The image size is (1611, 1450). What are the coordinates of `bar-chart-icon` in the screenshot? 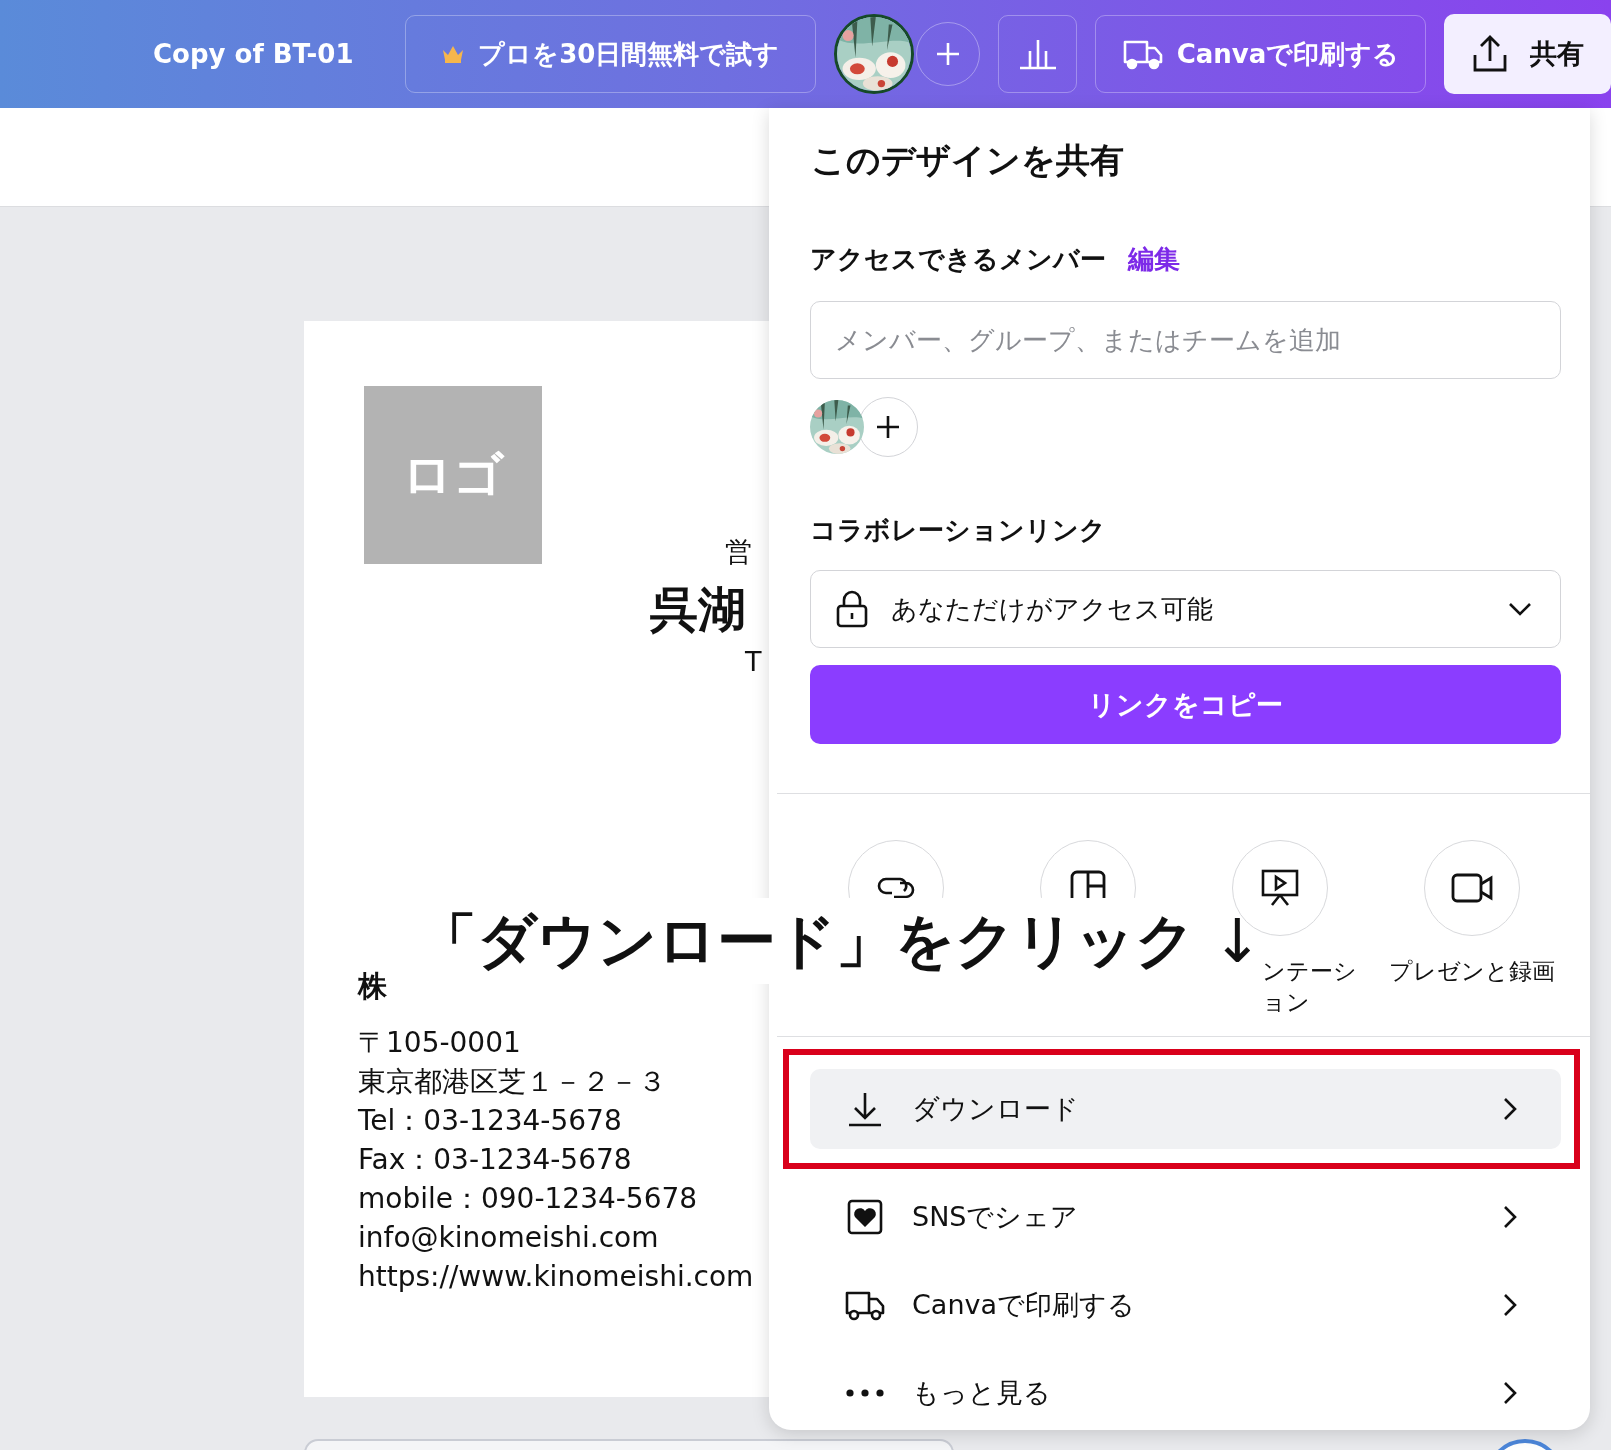 It's located at (1037, 54).